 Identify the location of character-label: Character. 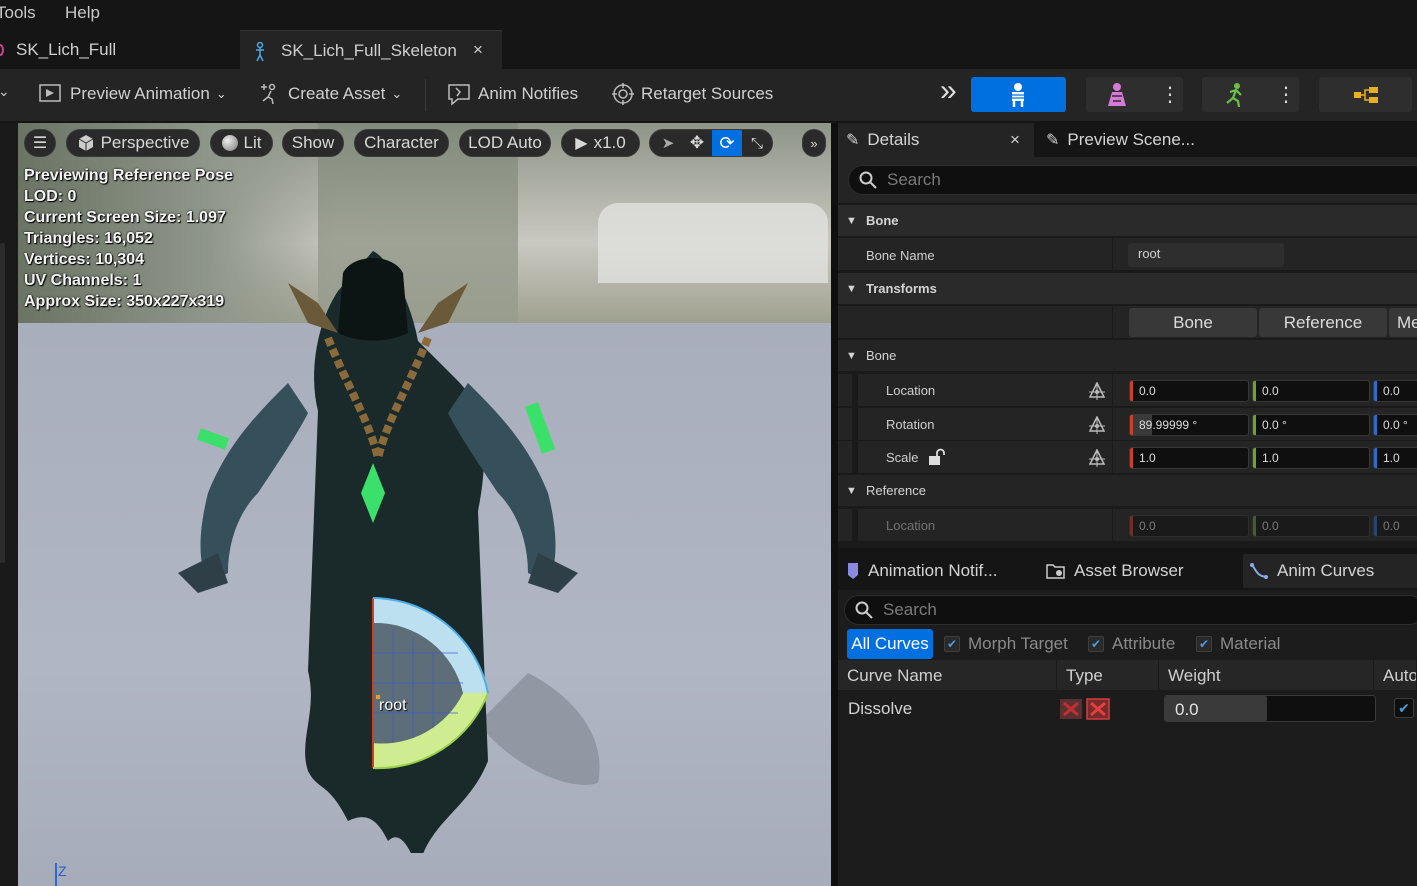
(401, 142).